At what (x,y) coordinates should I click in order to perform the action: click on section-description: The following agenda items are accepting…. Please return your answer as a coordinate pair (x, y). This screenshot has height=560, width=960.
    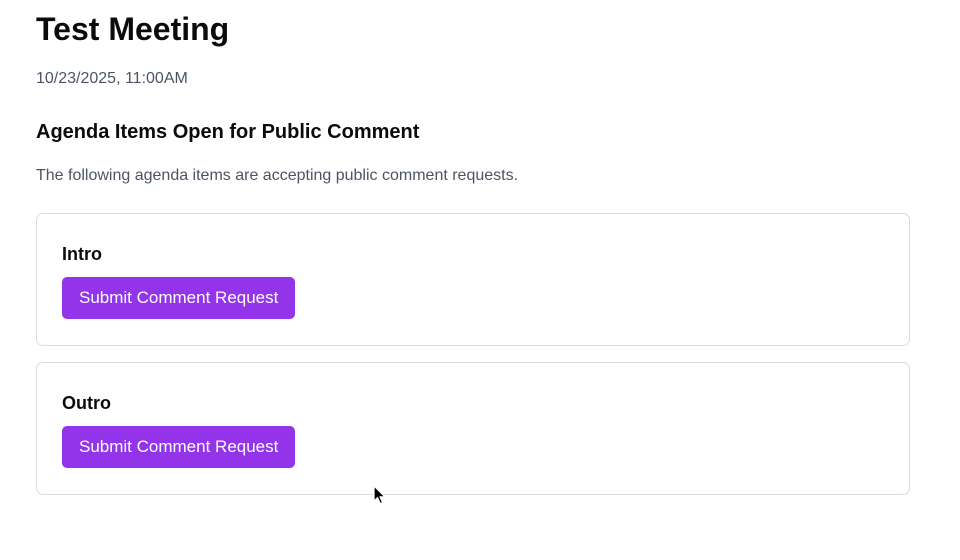
    Looking at the image, I should click on (277, 175).